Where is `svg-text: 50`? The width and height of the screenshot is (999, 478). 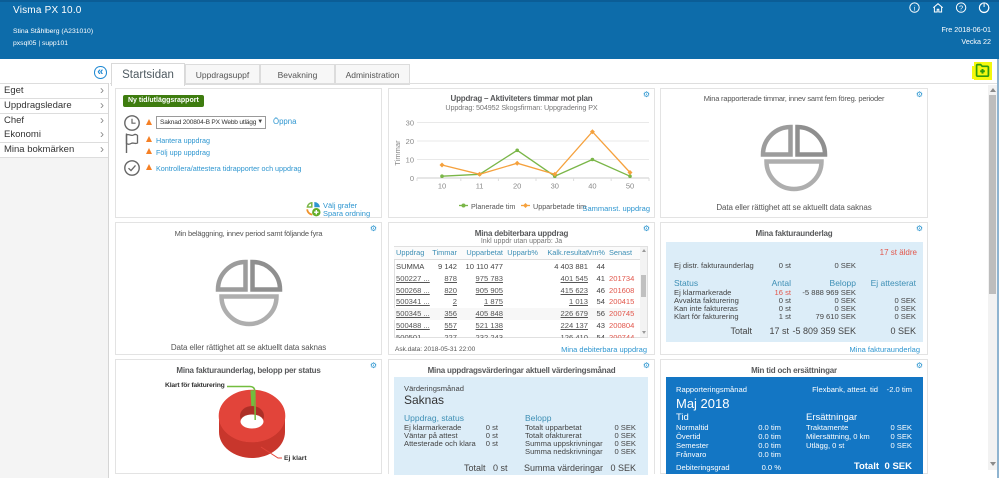
svg-text: 50 is located at coordinates (630, 186).